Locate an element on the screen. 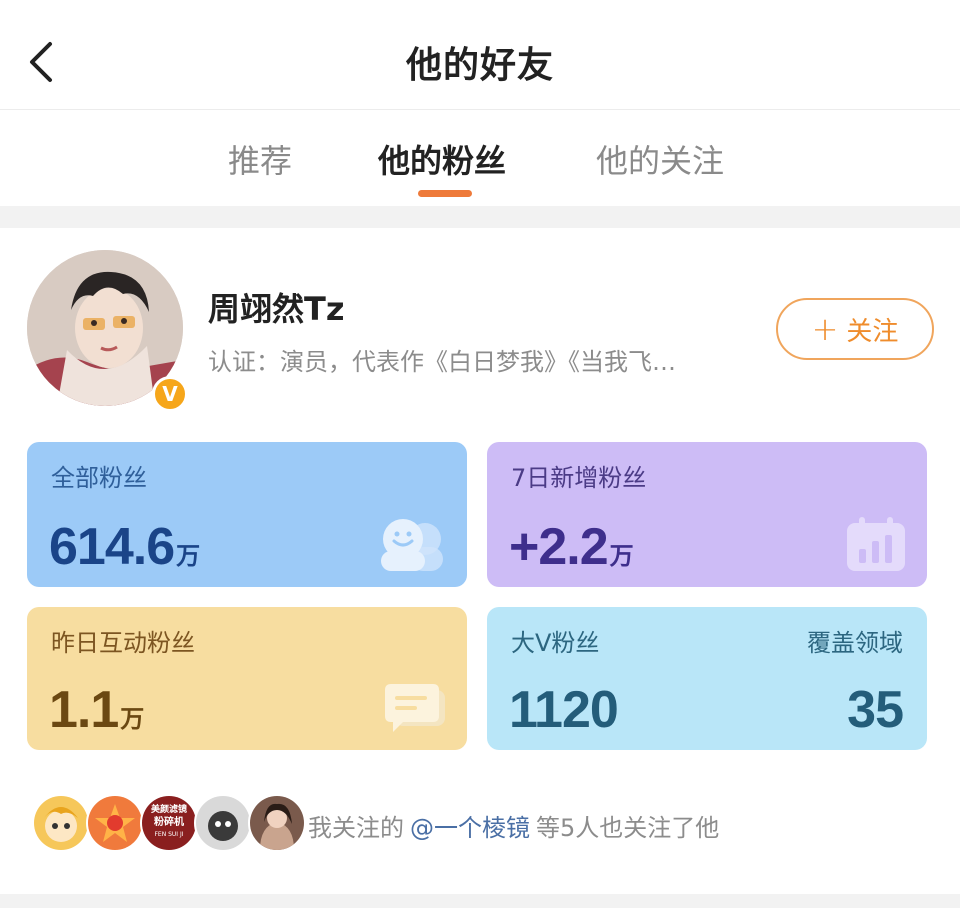 This screenshot has width=960, height=908. mutual-avatar-3: 美颜滤镜 粉碎机 FEN SUI JI is located at coordinates (169, 823).